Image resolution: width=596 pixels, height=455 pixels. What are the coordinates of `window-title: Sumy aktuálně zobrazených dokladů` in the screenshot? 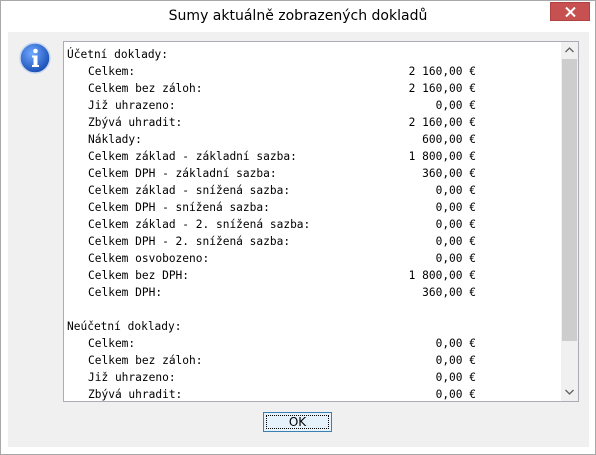 It's located at (298, 16).